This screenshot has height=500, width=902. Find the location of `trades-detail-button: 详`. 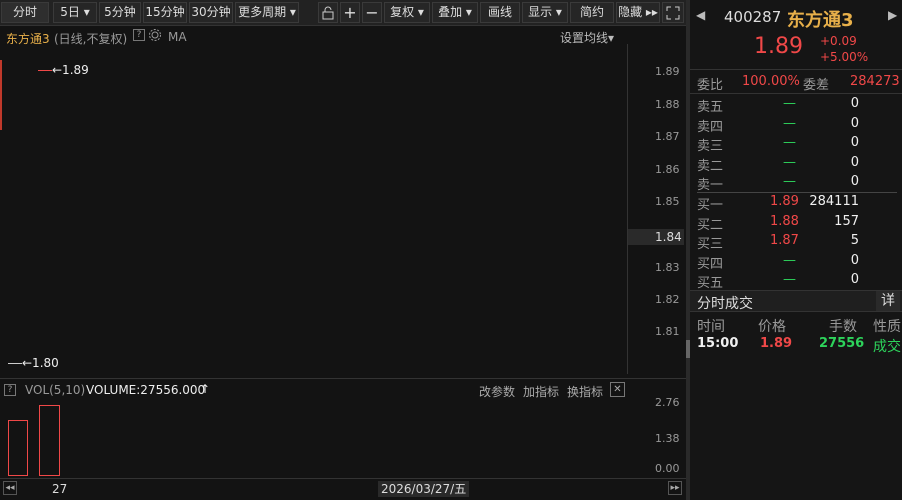

trades-detail-button: 详 is located at coordinates (888, 301).